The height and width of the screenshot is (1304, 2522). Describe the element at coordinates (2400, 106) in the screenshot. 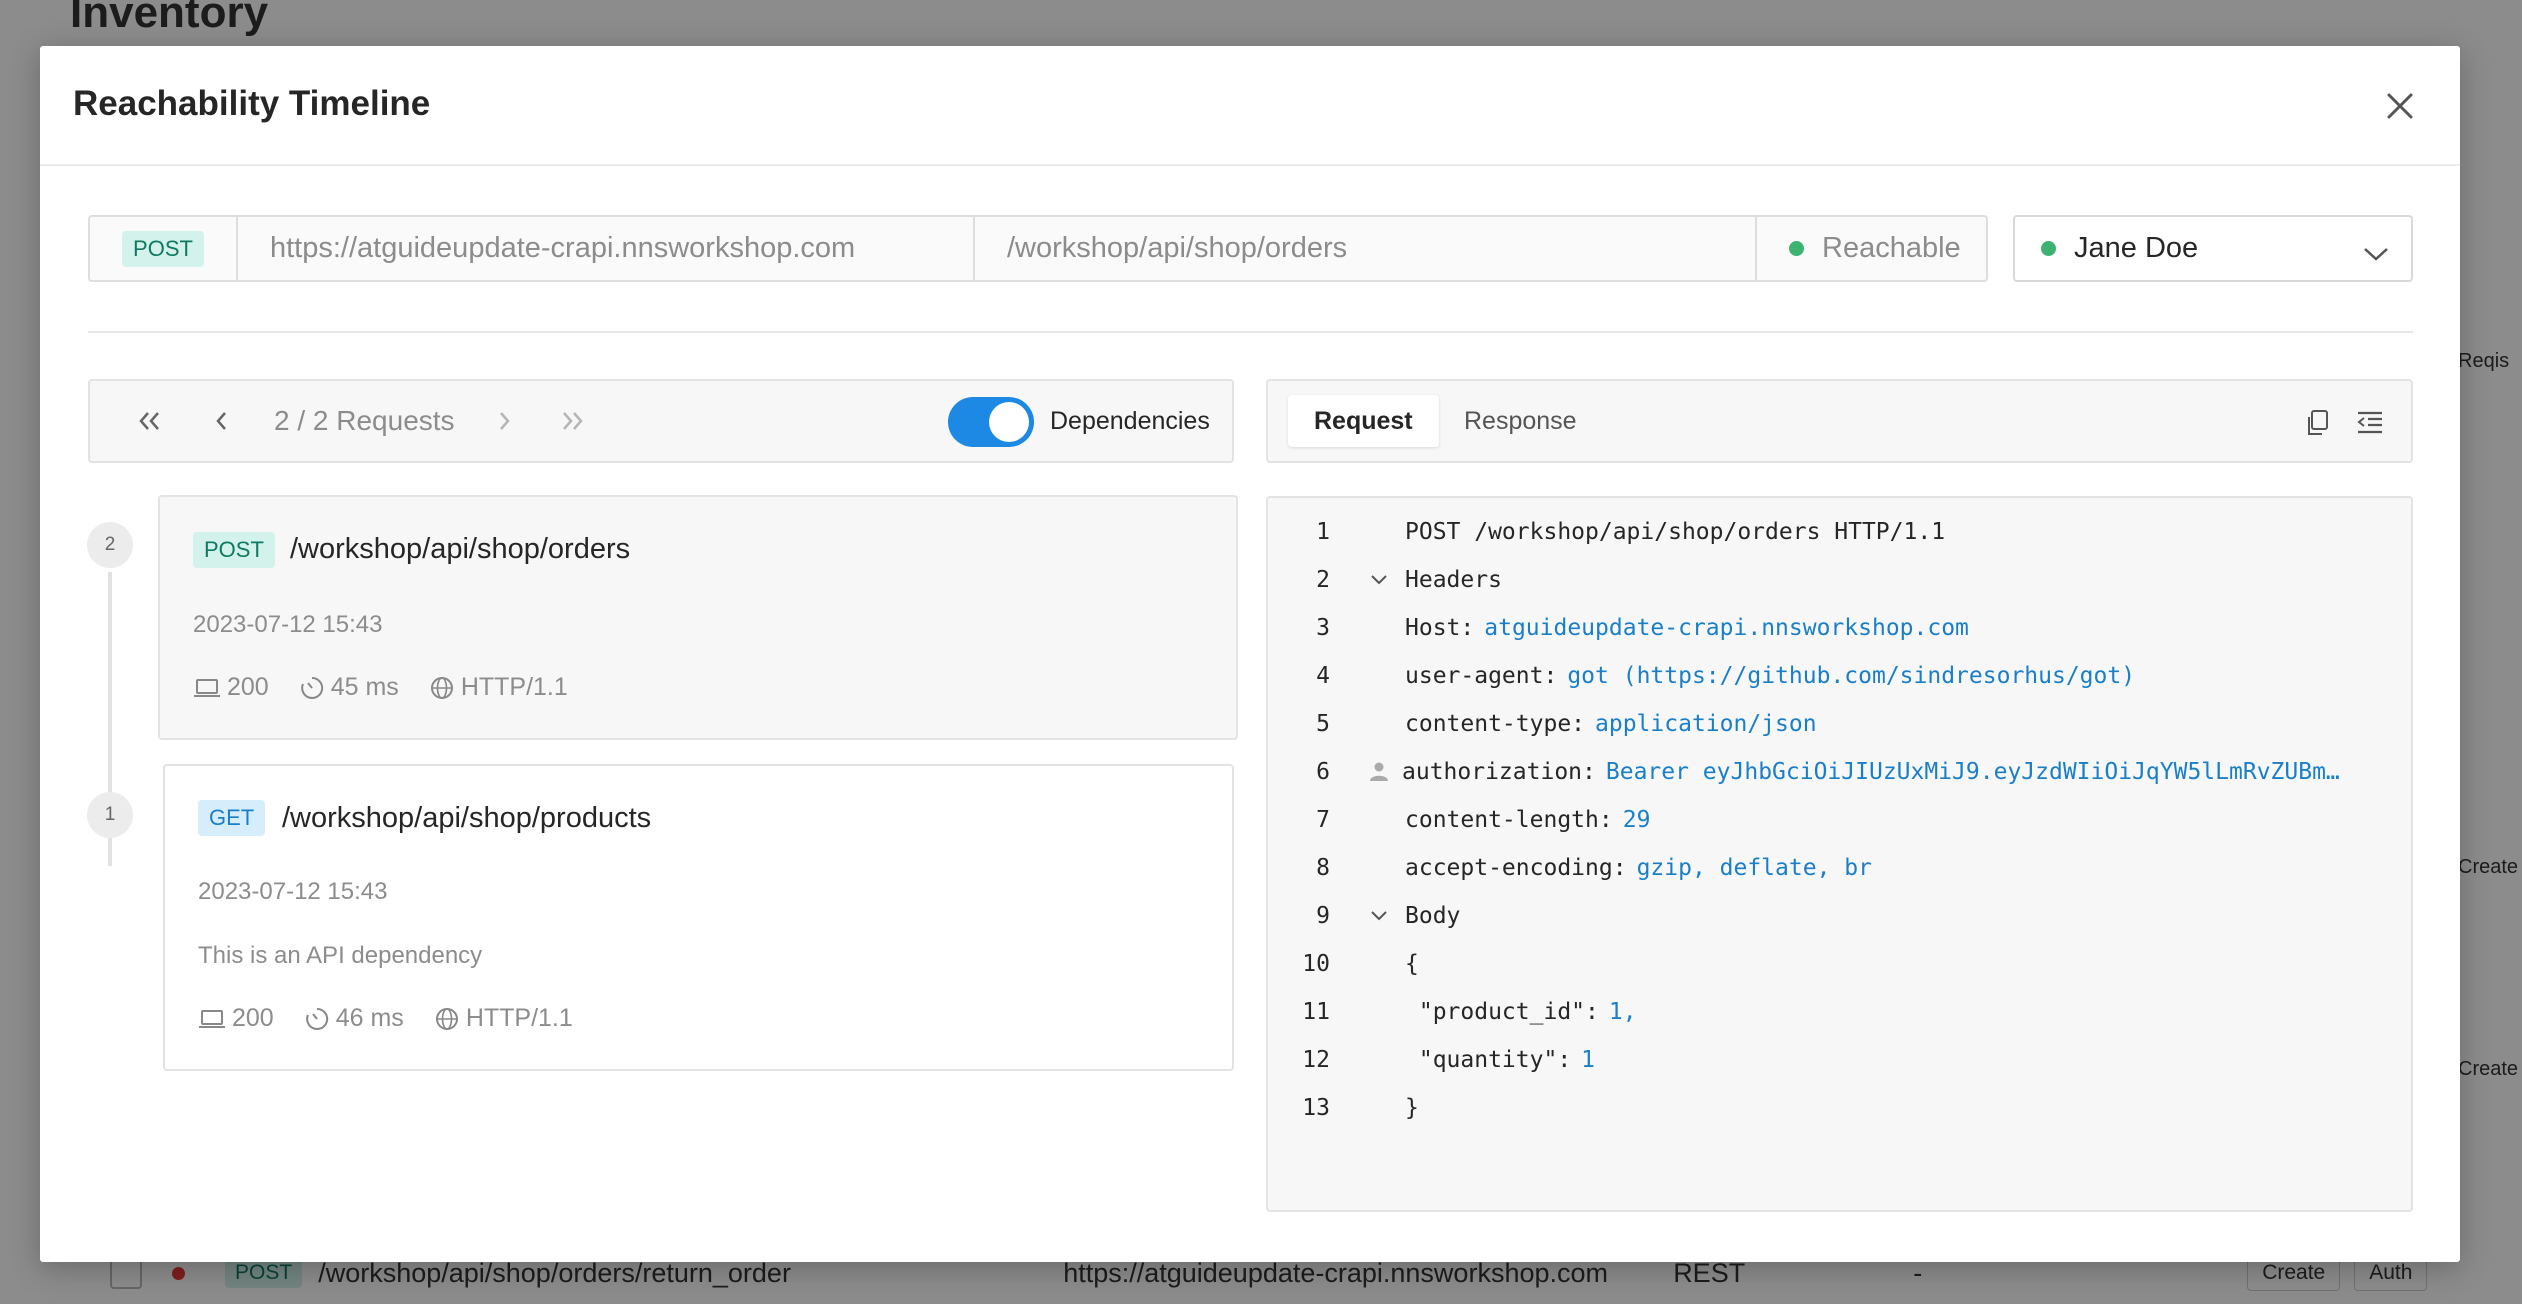

I see `close-icon` at that location.